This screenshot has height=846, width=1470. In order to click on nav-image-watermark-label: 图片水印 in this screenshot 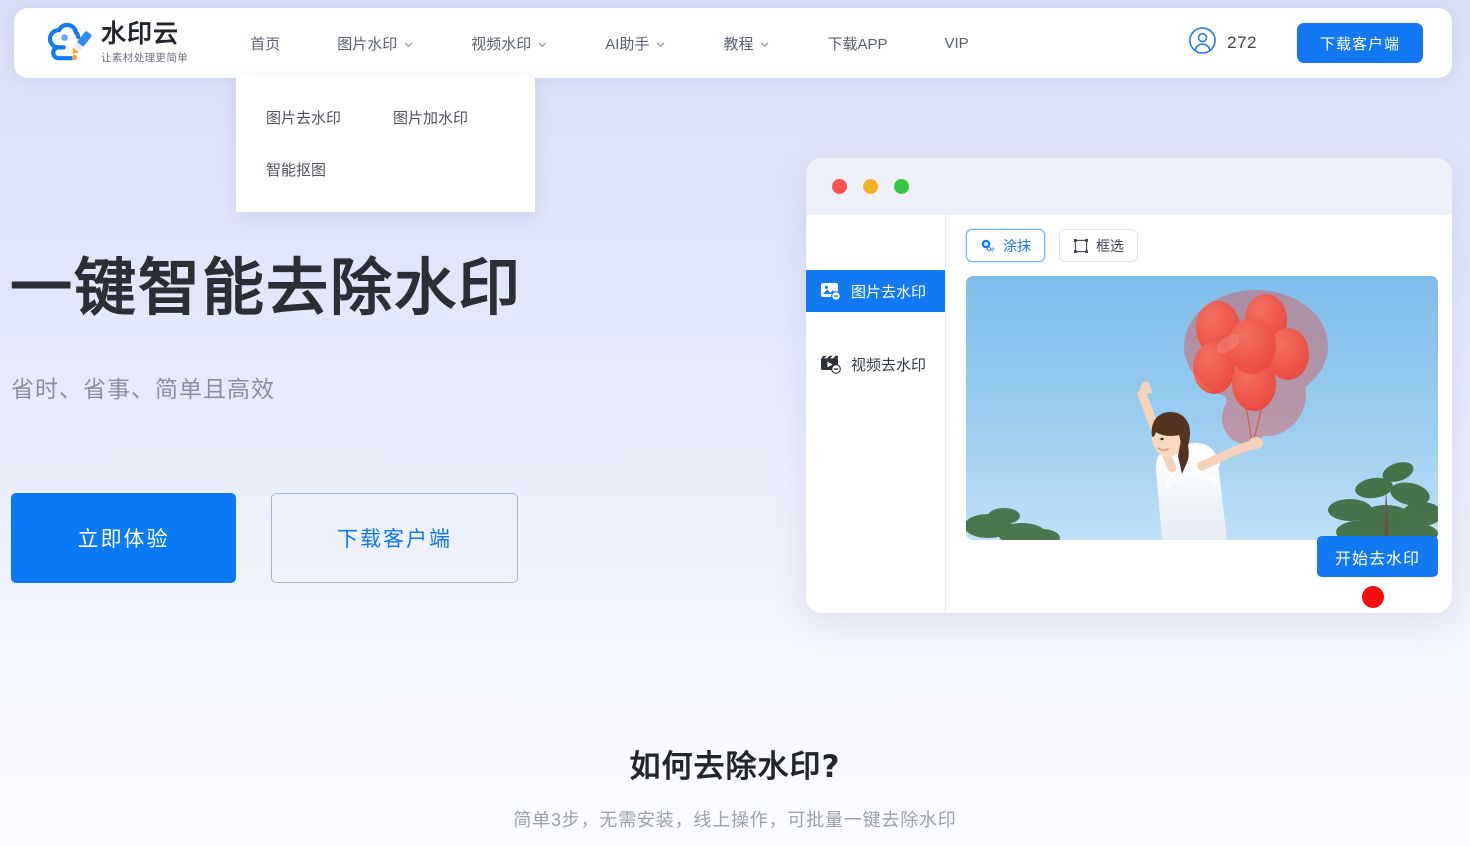, I will do `click(367, 44)`.